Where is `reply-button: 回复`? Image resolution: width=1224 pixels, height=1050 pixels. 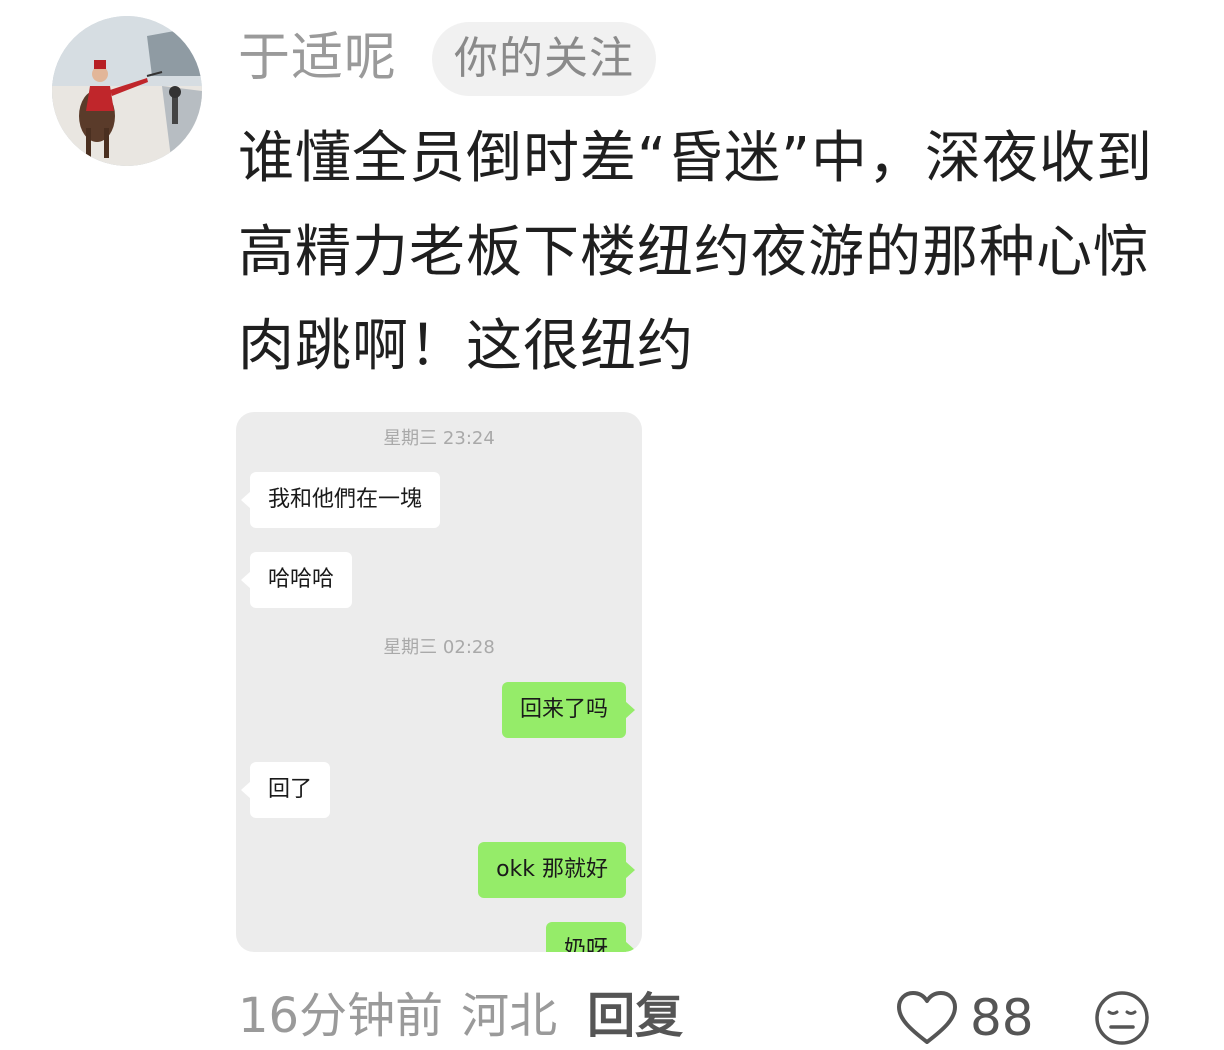 reply-button: 回复 is located at coordinates (635, 1016).